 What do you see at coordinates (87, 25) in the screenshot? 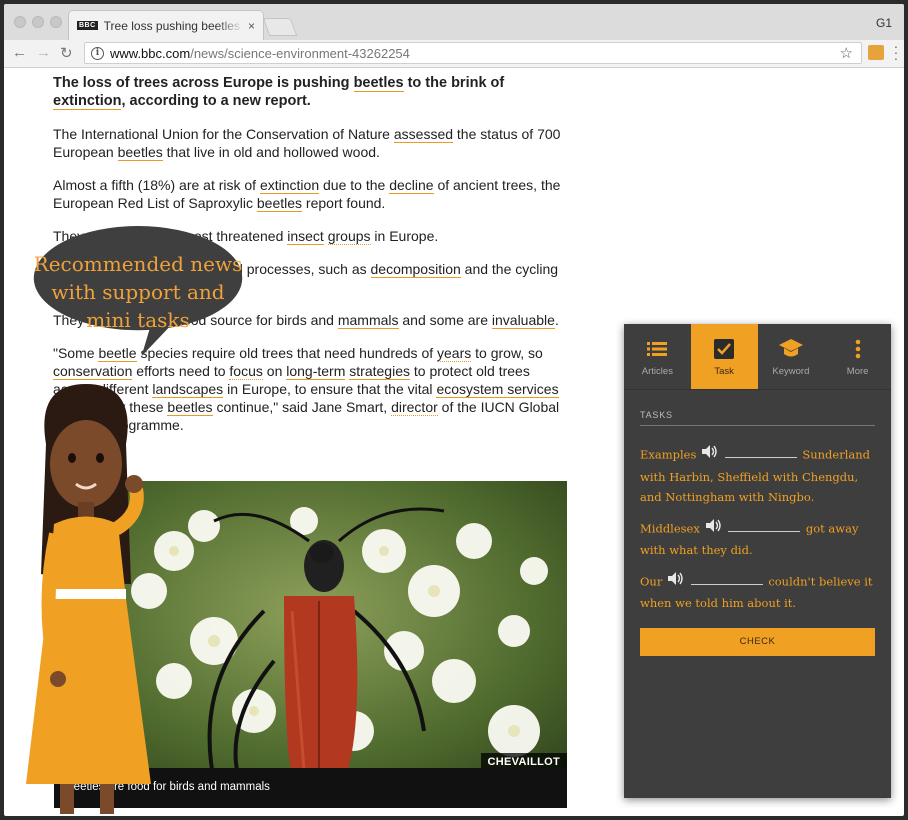
I see `bbc-favicon-icon: BBC` at bounding box center [87, 25].